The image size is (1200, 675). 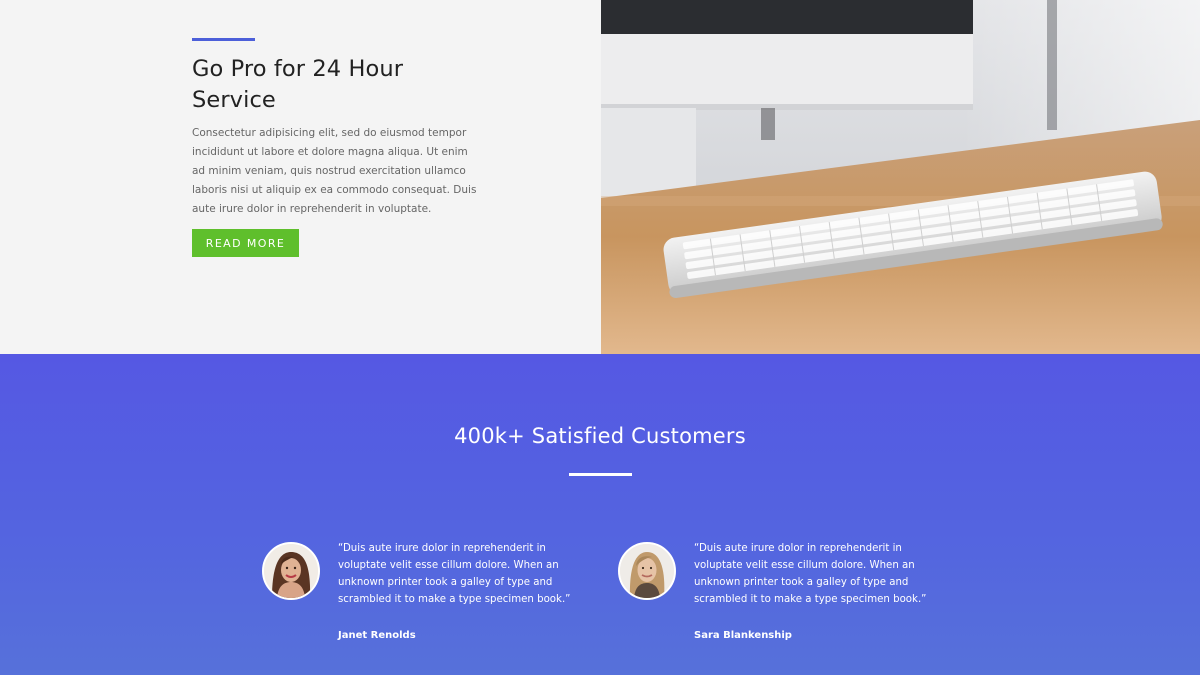 What do you see at coordinates (245, 243) in the screenshot?
I see `read-more-button: READ MORE` at bounding box center [245, 243].